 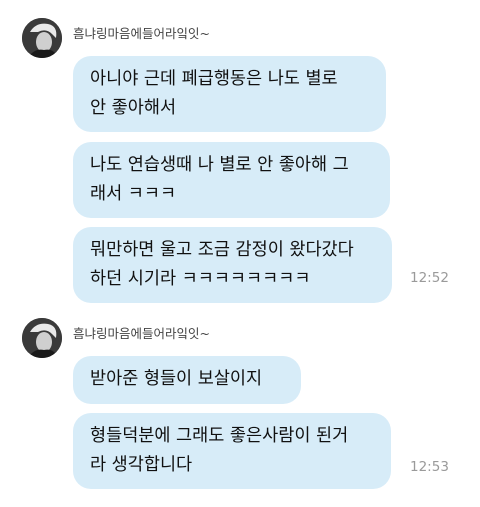 I want to click on message-bubble: 받아준 형들이 보살이지, so click(x=187, y=380).